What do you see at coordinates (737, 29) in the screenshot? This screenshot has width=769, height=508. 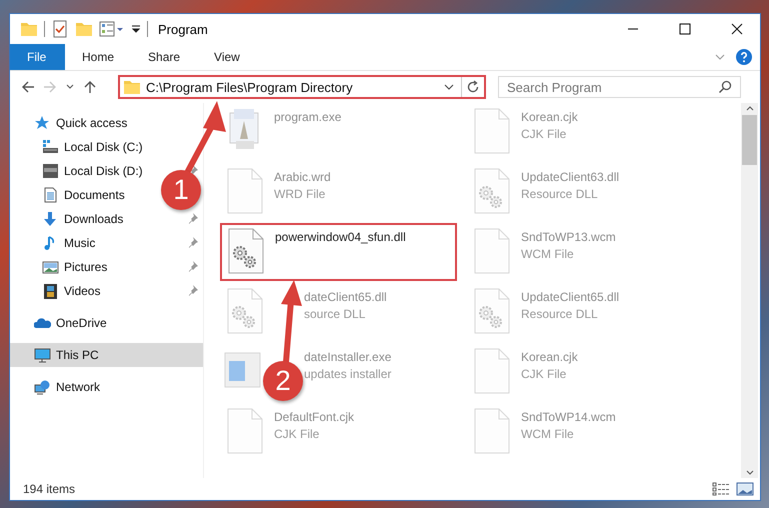 I see `close-icon` at bounding box center [737, 29].